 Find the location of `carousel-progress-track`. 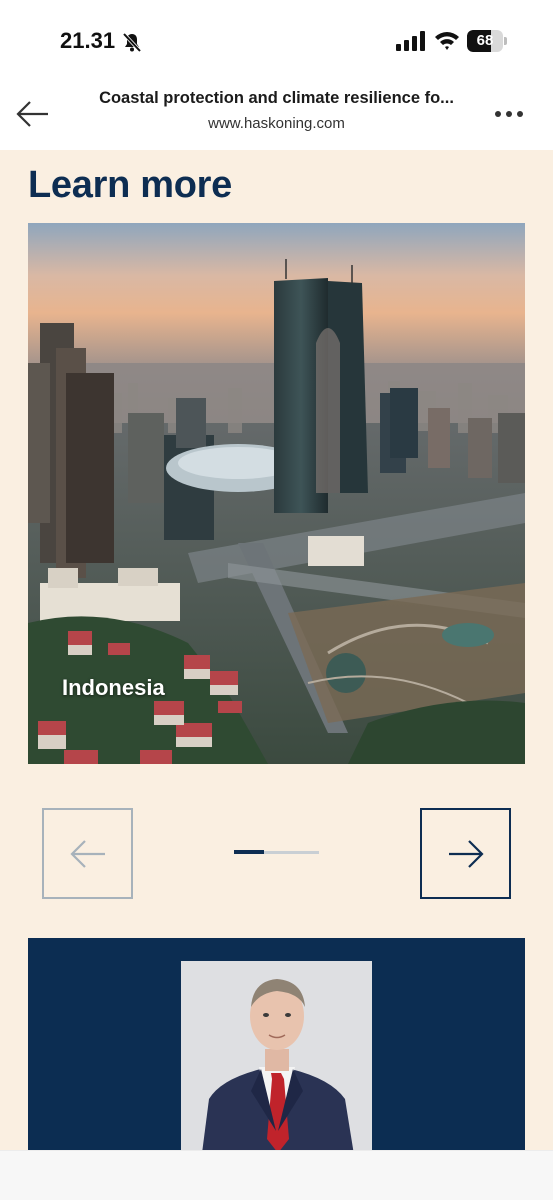

carousel-progress-track is located at coordinates (276, 852).